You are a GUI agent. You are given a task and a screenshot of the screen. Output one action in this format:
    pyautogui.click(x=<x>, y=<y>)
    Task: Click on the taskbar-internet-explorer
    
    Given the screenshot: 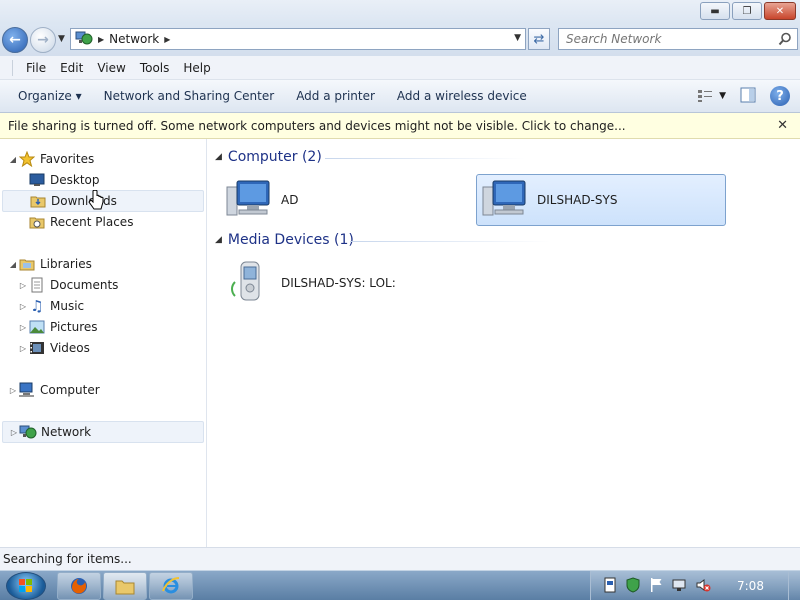 What is the action you would take?
    pyautogui.click(x=171, y=586)
    